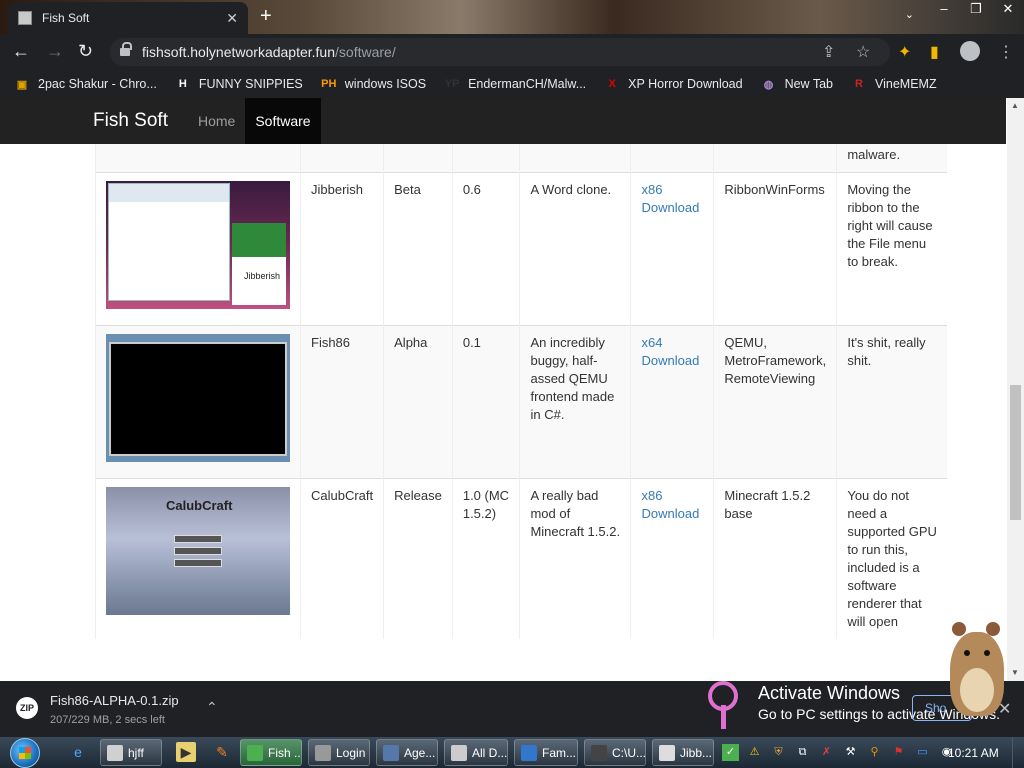 The width and height of the screenshot is (1024, 768). I want to click on bookmark-label: windows ISOS, so click(385, 84).